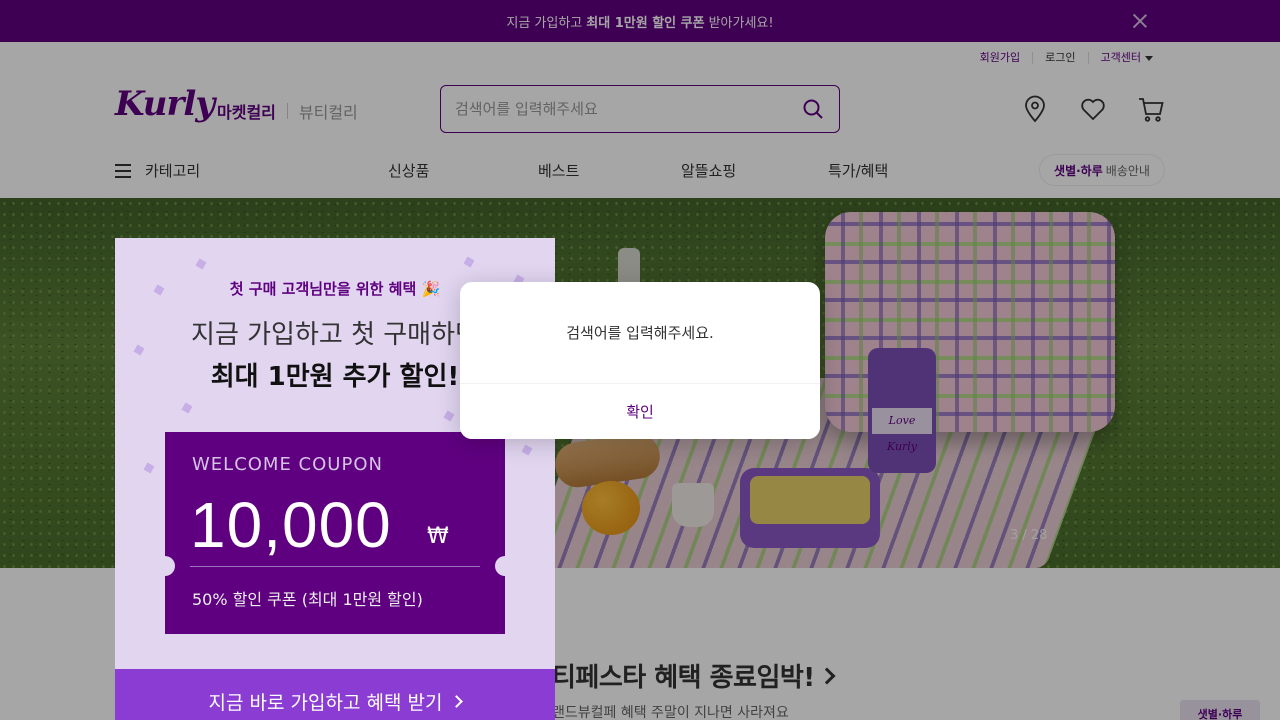 The height and width of the screenshot is (720, 1280). I want to click on ticket-divider, so click(335, 566).